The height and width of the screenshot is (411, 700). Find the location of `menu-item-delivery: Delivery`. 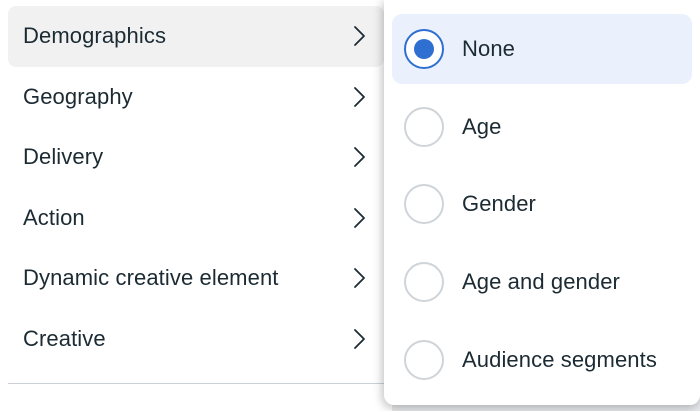

menu-item-delivery: Delivery is located at coordinates (196, 157).